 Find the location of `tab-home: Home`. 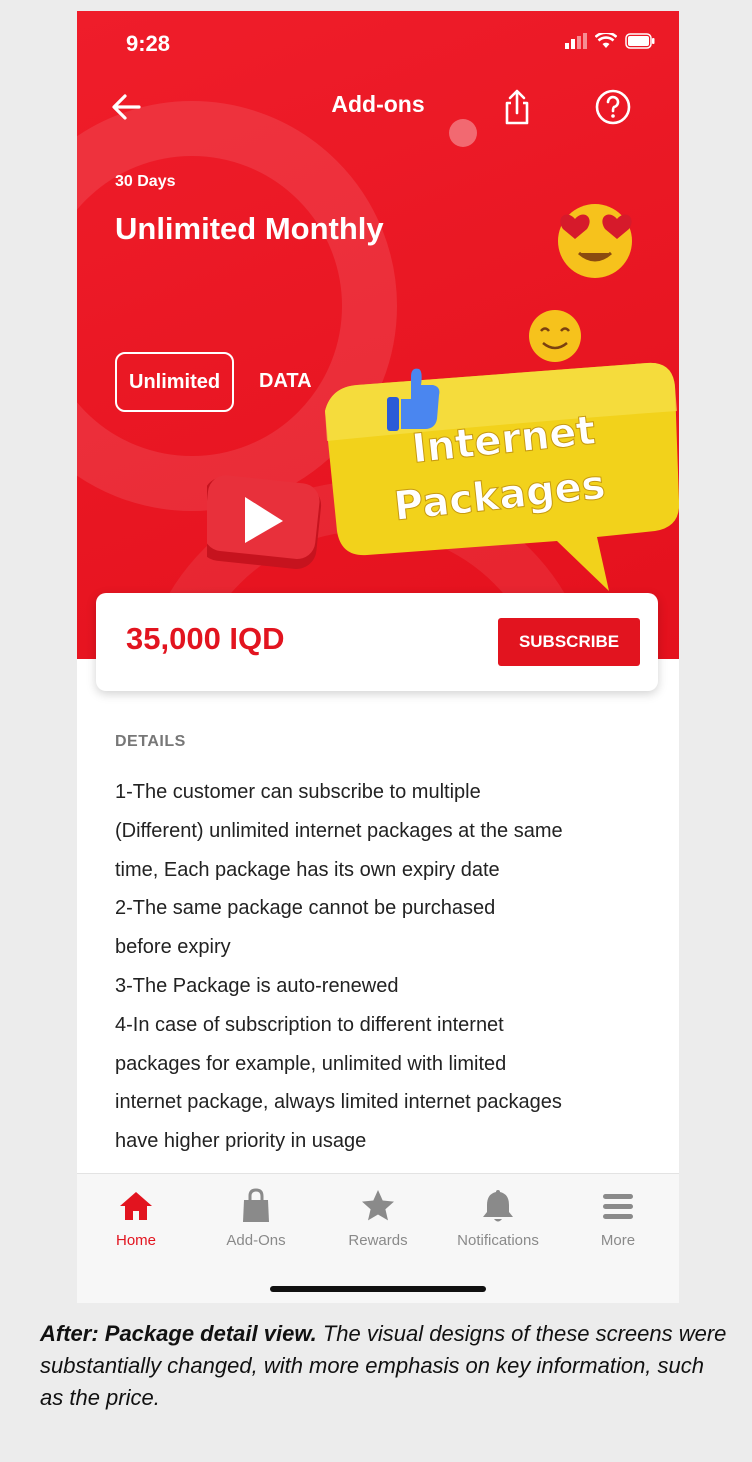

tab-home: Home is located at coordinates (136, 1219).